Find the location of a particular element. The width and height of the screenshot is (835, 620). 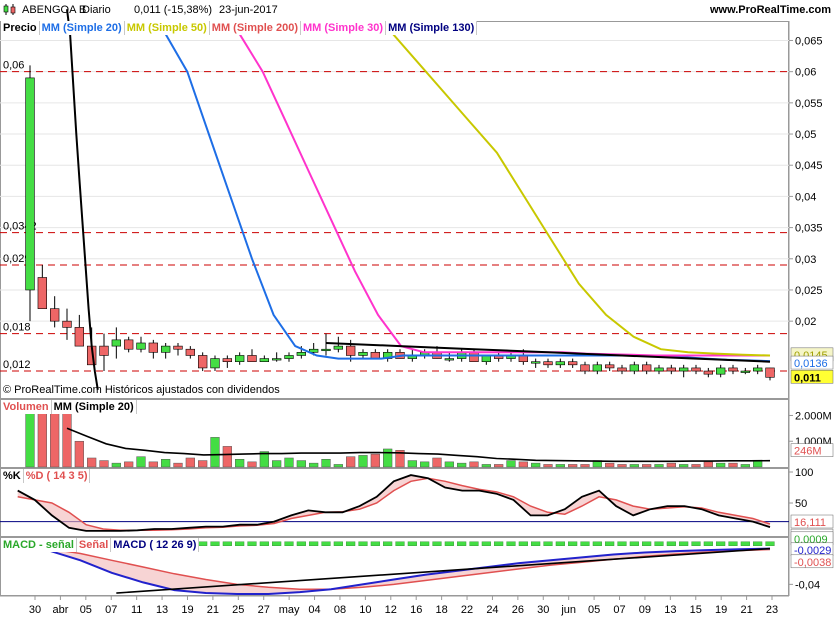

legend-d: %D ( 14 3 5) is located at coordinates (57, 476).